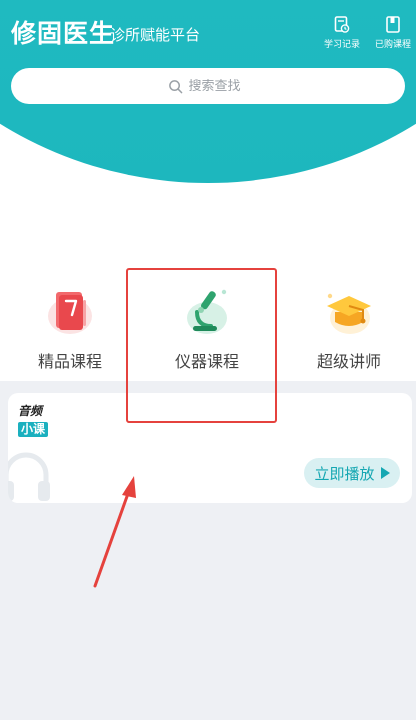 Image resolution: width=416 pixels, height=720 pixels. Describe the element at coordinates (349, 313) in the screenshot. I see `graduation-cap-icon` at that location.